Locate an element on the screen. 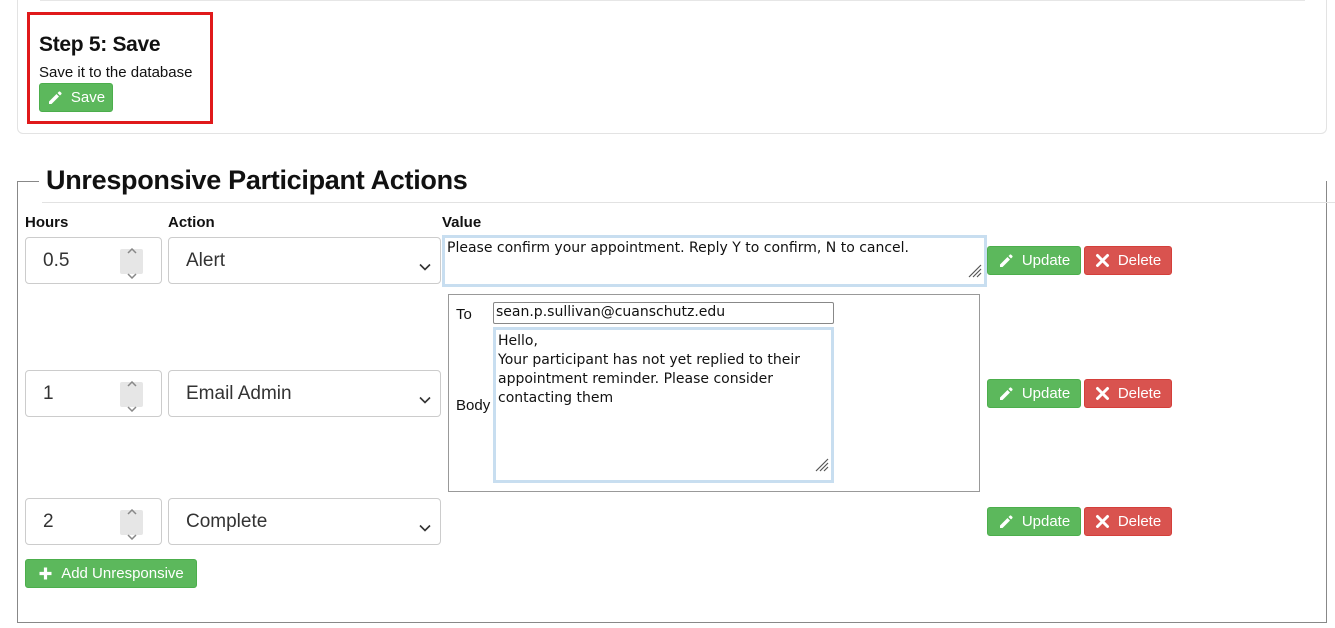  hours-value: 2 is located at coordinates (48, 521).